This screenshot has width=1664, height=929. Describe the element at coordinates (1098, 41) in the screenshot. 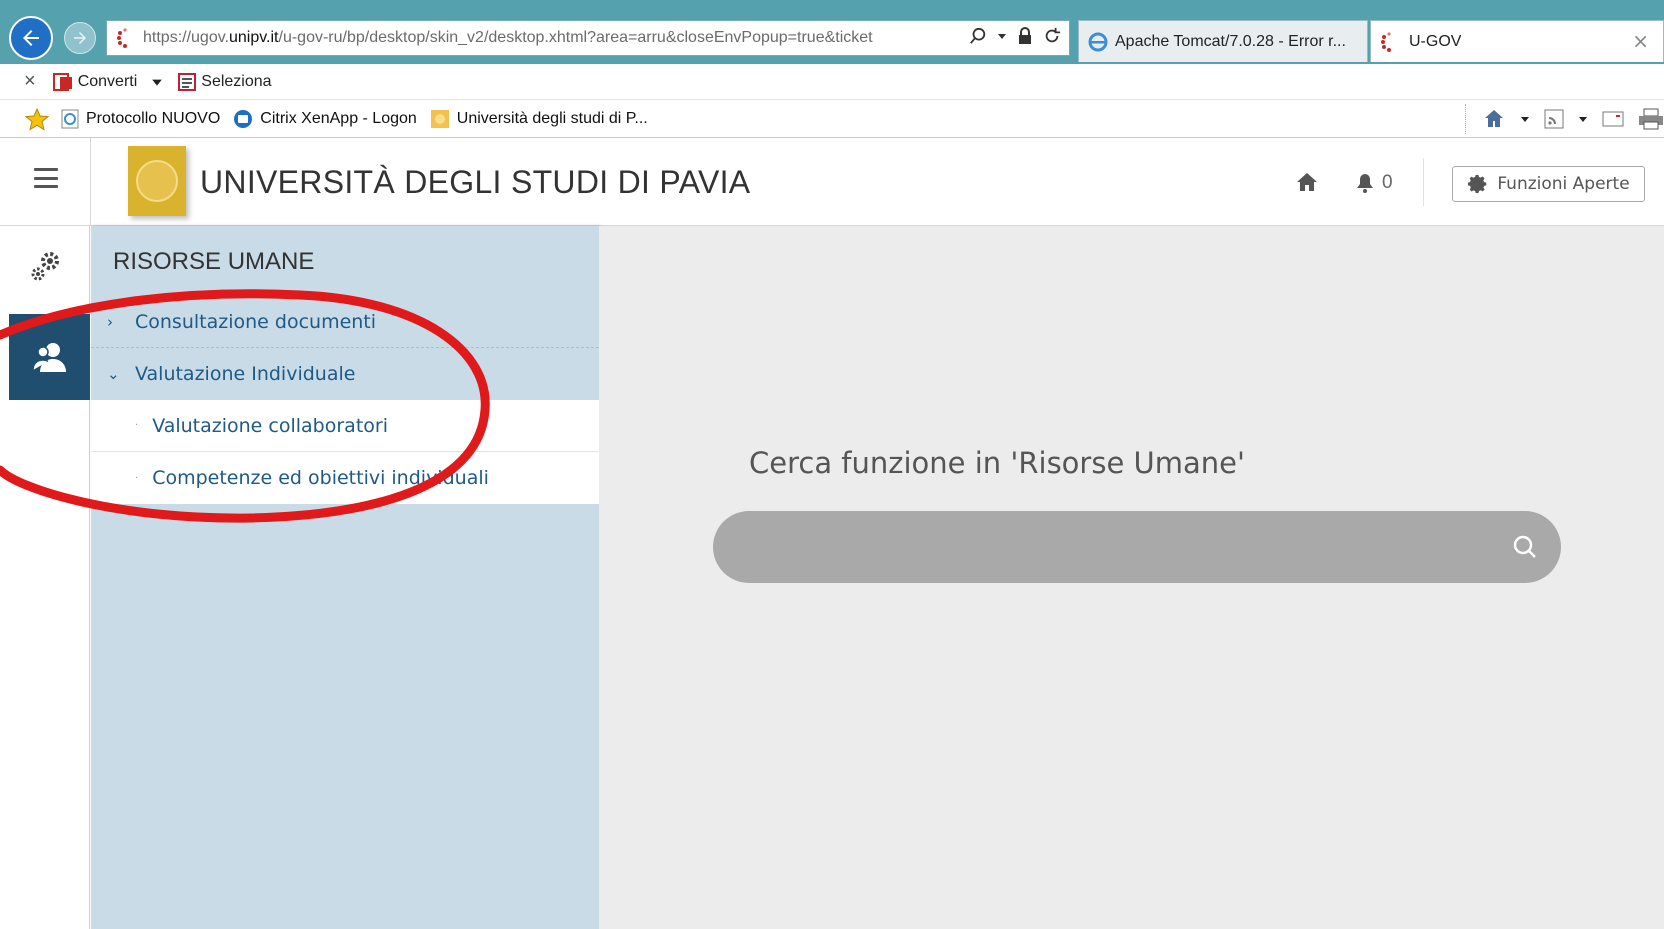

I see `ie-icon` at that location.